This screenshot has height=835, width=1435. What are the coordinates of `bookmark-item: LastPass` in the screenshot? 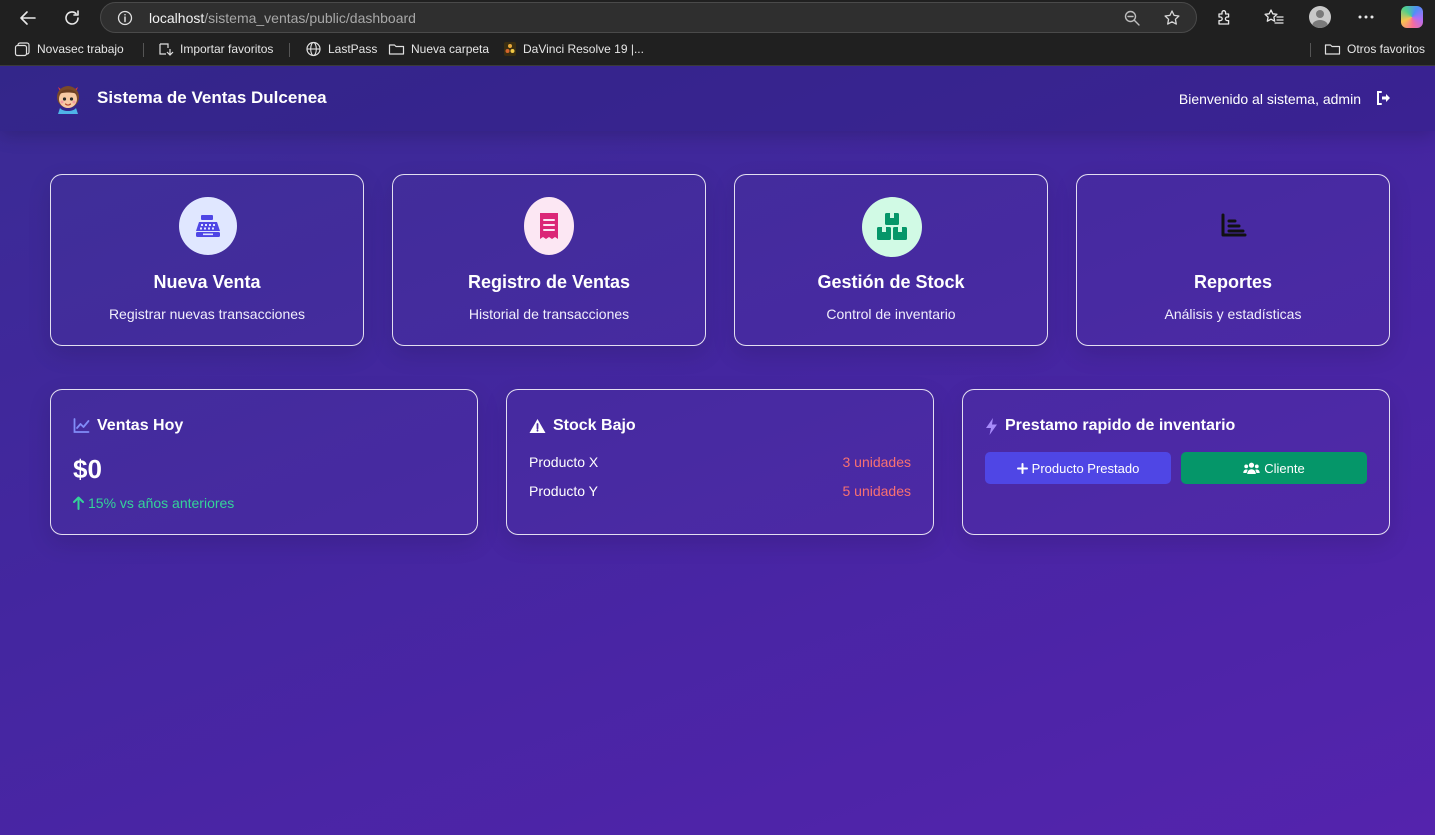 It's located at (341, 49).